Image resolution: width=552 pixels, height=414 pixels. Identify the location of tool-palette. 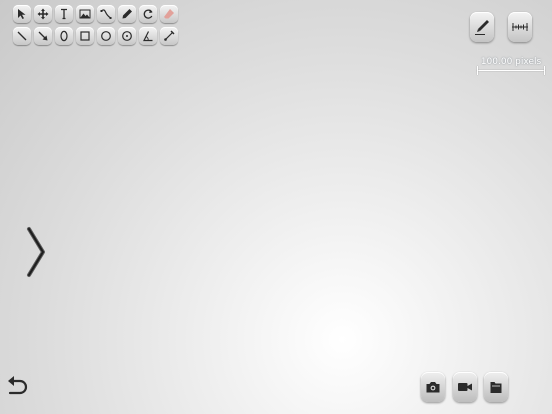
(97, 27).